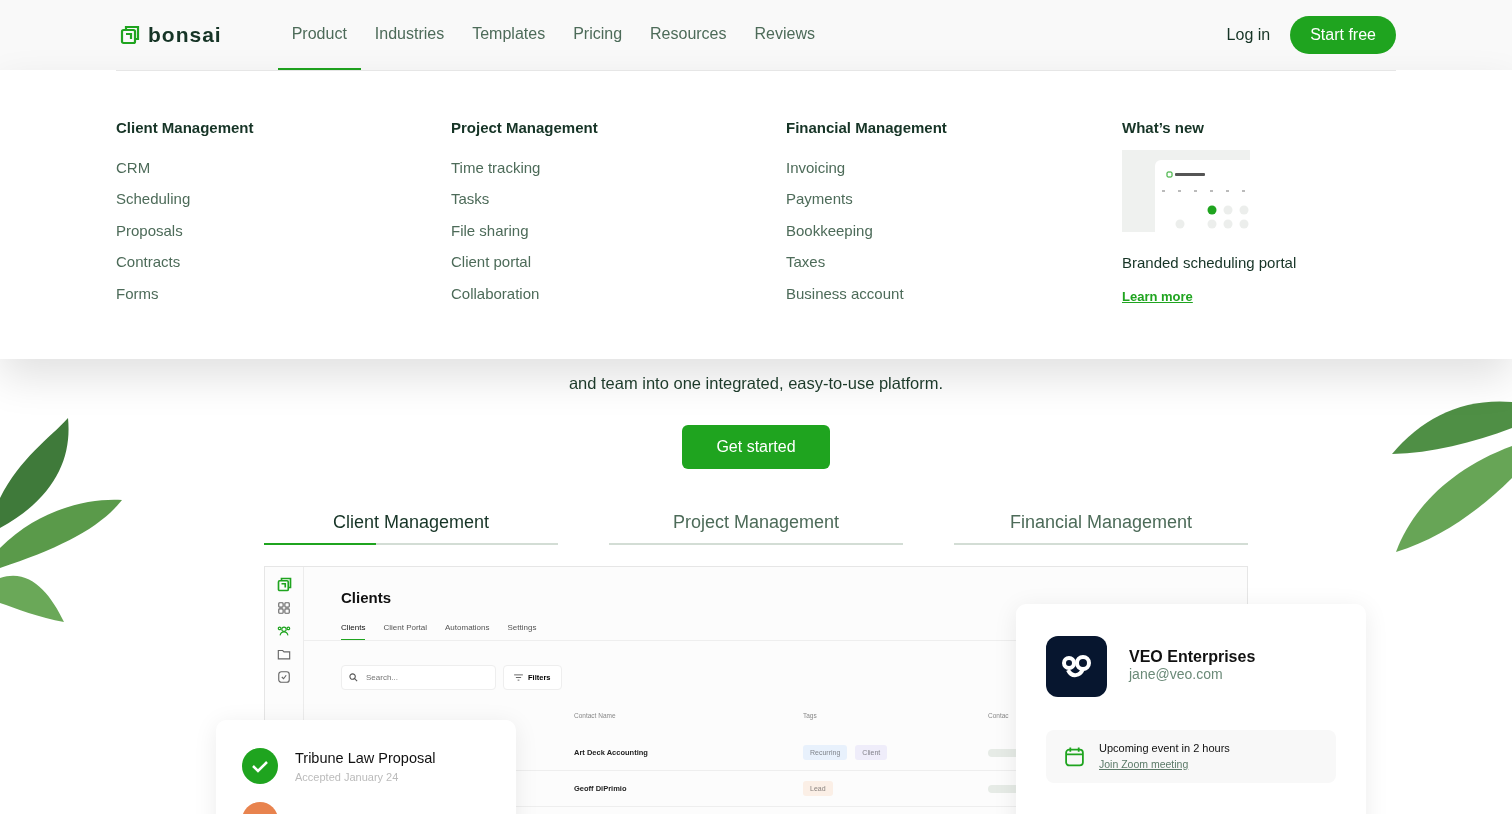 This screenshot has height=814, width=1512. What do you see at coordinates (954, 268) in the screenshot?
I see `menu-link: Taxes` at bounding box center [954, 268].